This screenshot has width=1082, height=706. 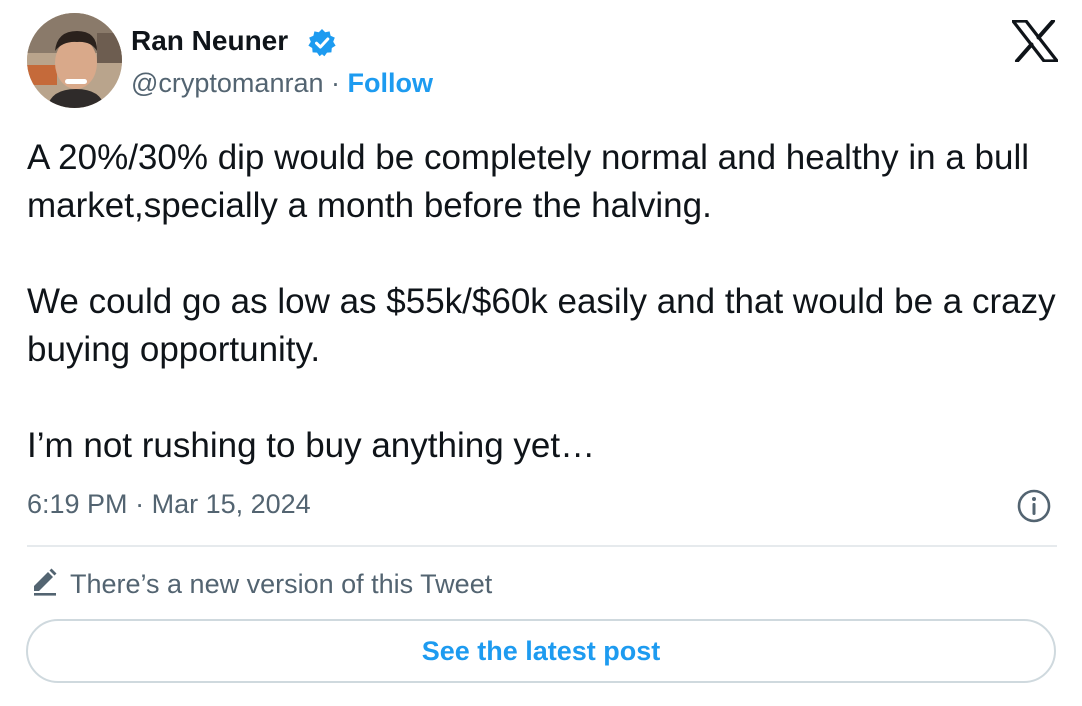 I want to click on divider, so click(x=542, y=546).